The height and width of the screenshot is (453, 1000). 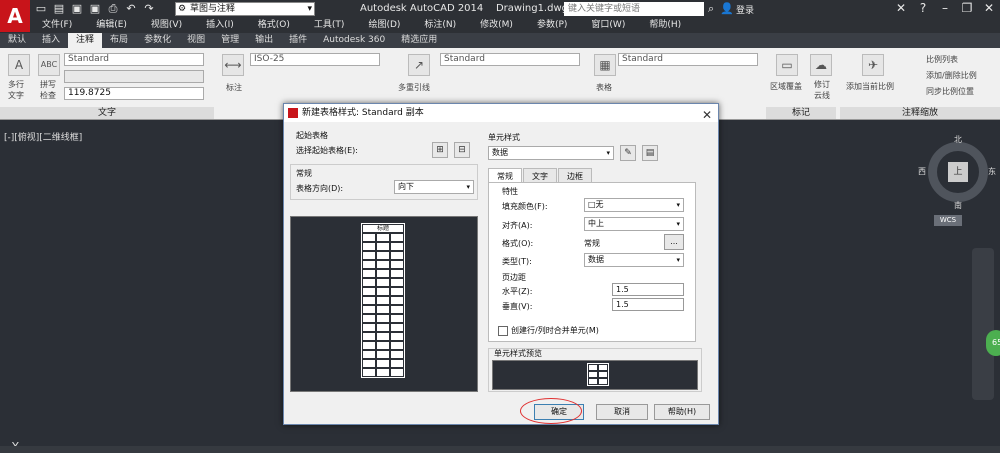 What do you see at coordinates (500, 449) in the screenshot?
I see `horizontal-scrollbar` at bounding box center [500, 449].